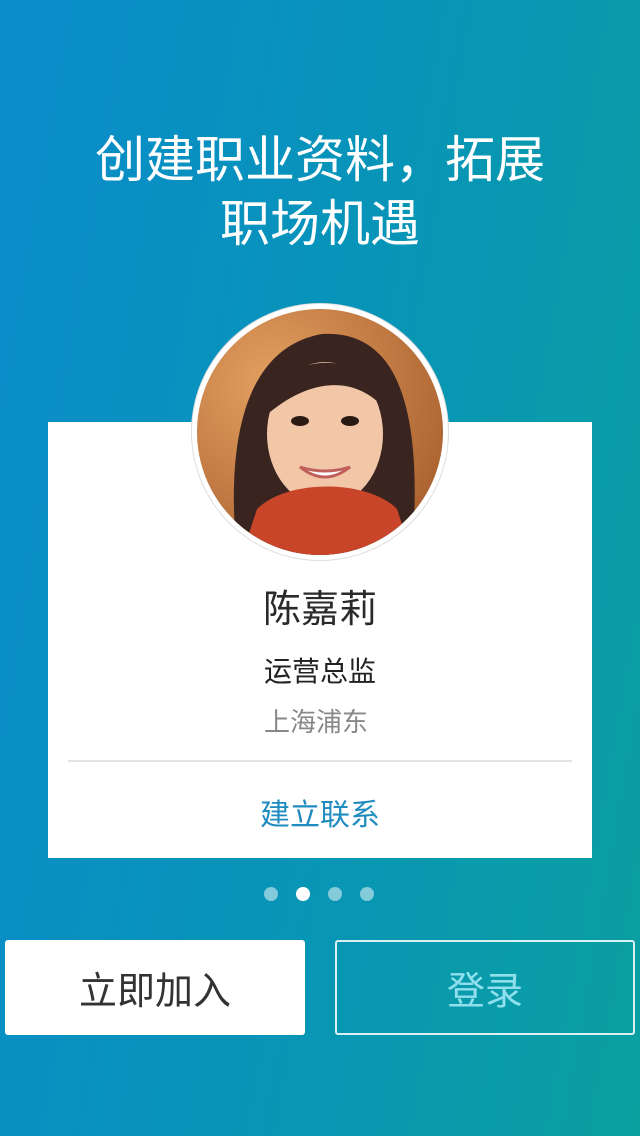 This screenshot has width=640, height=1136. I want to click on profile-job-title: 运营总监, so click(320, 671).